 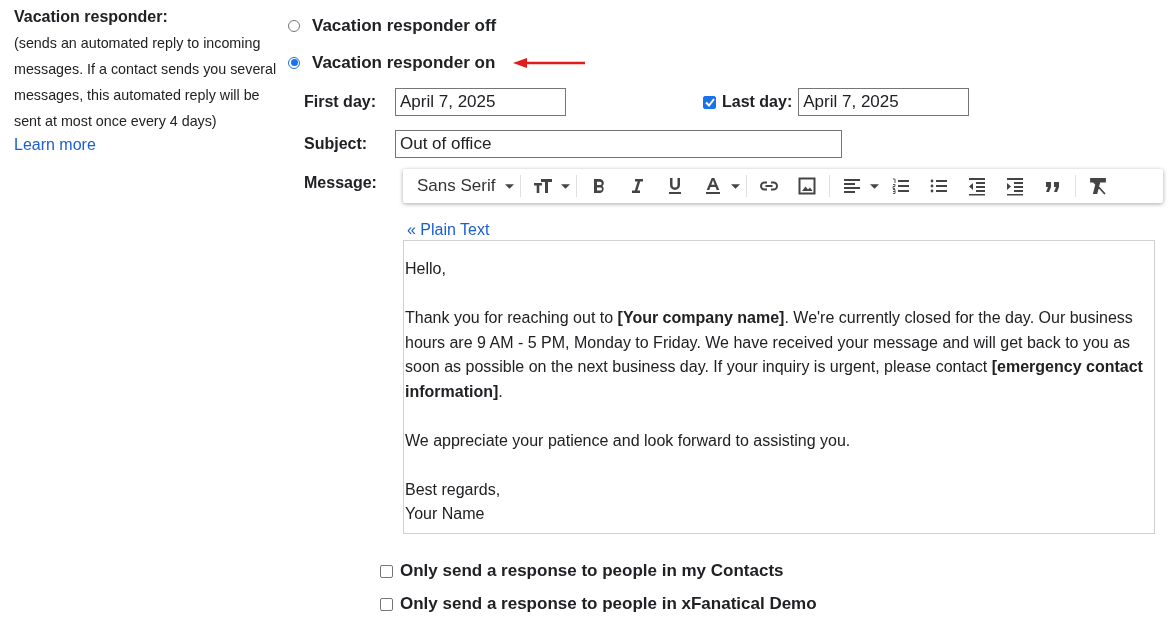 What do you see at coordinates (977, 186) in the screenshot?
I see `indent-less-icon` at bounding box center [977, 186].